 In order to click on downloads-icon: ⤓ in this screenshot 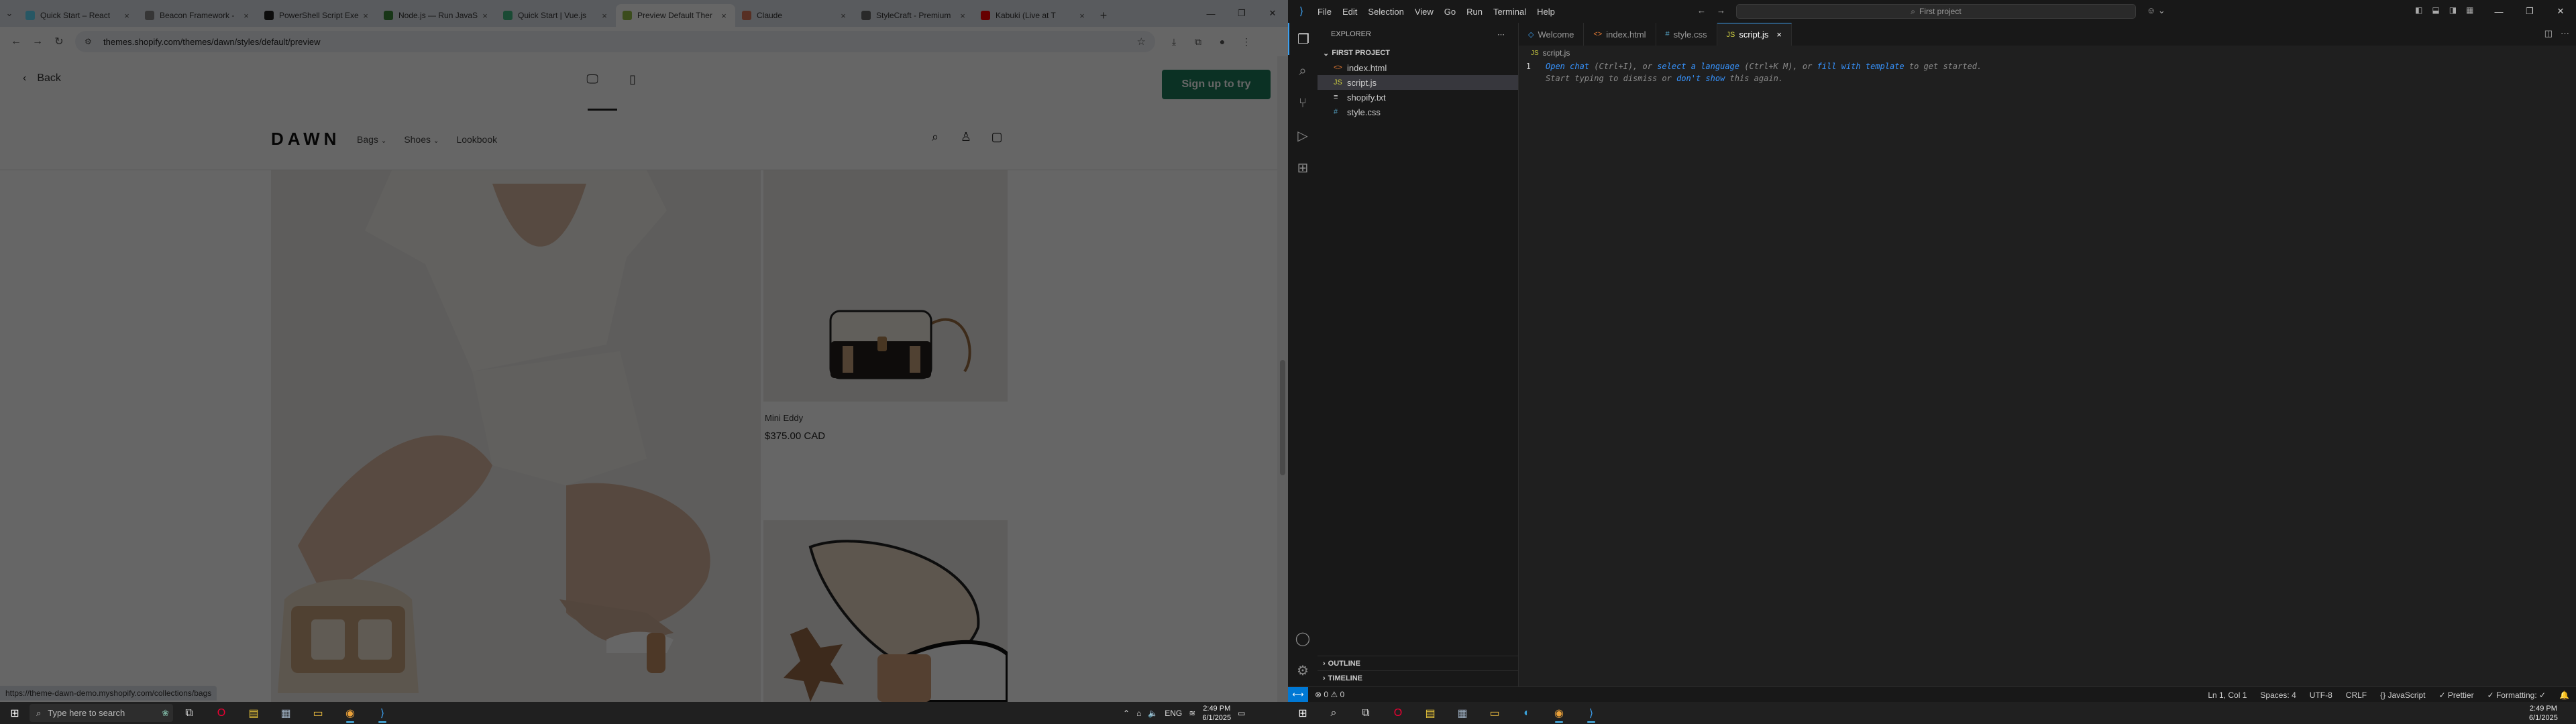, I will do `click(1174, 41)`.